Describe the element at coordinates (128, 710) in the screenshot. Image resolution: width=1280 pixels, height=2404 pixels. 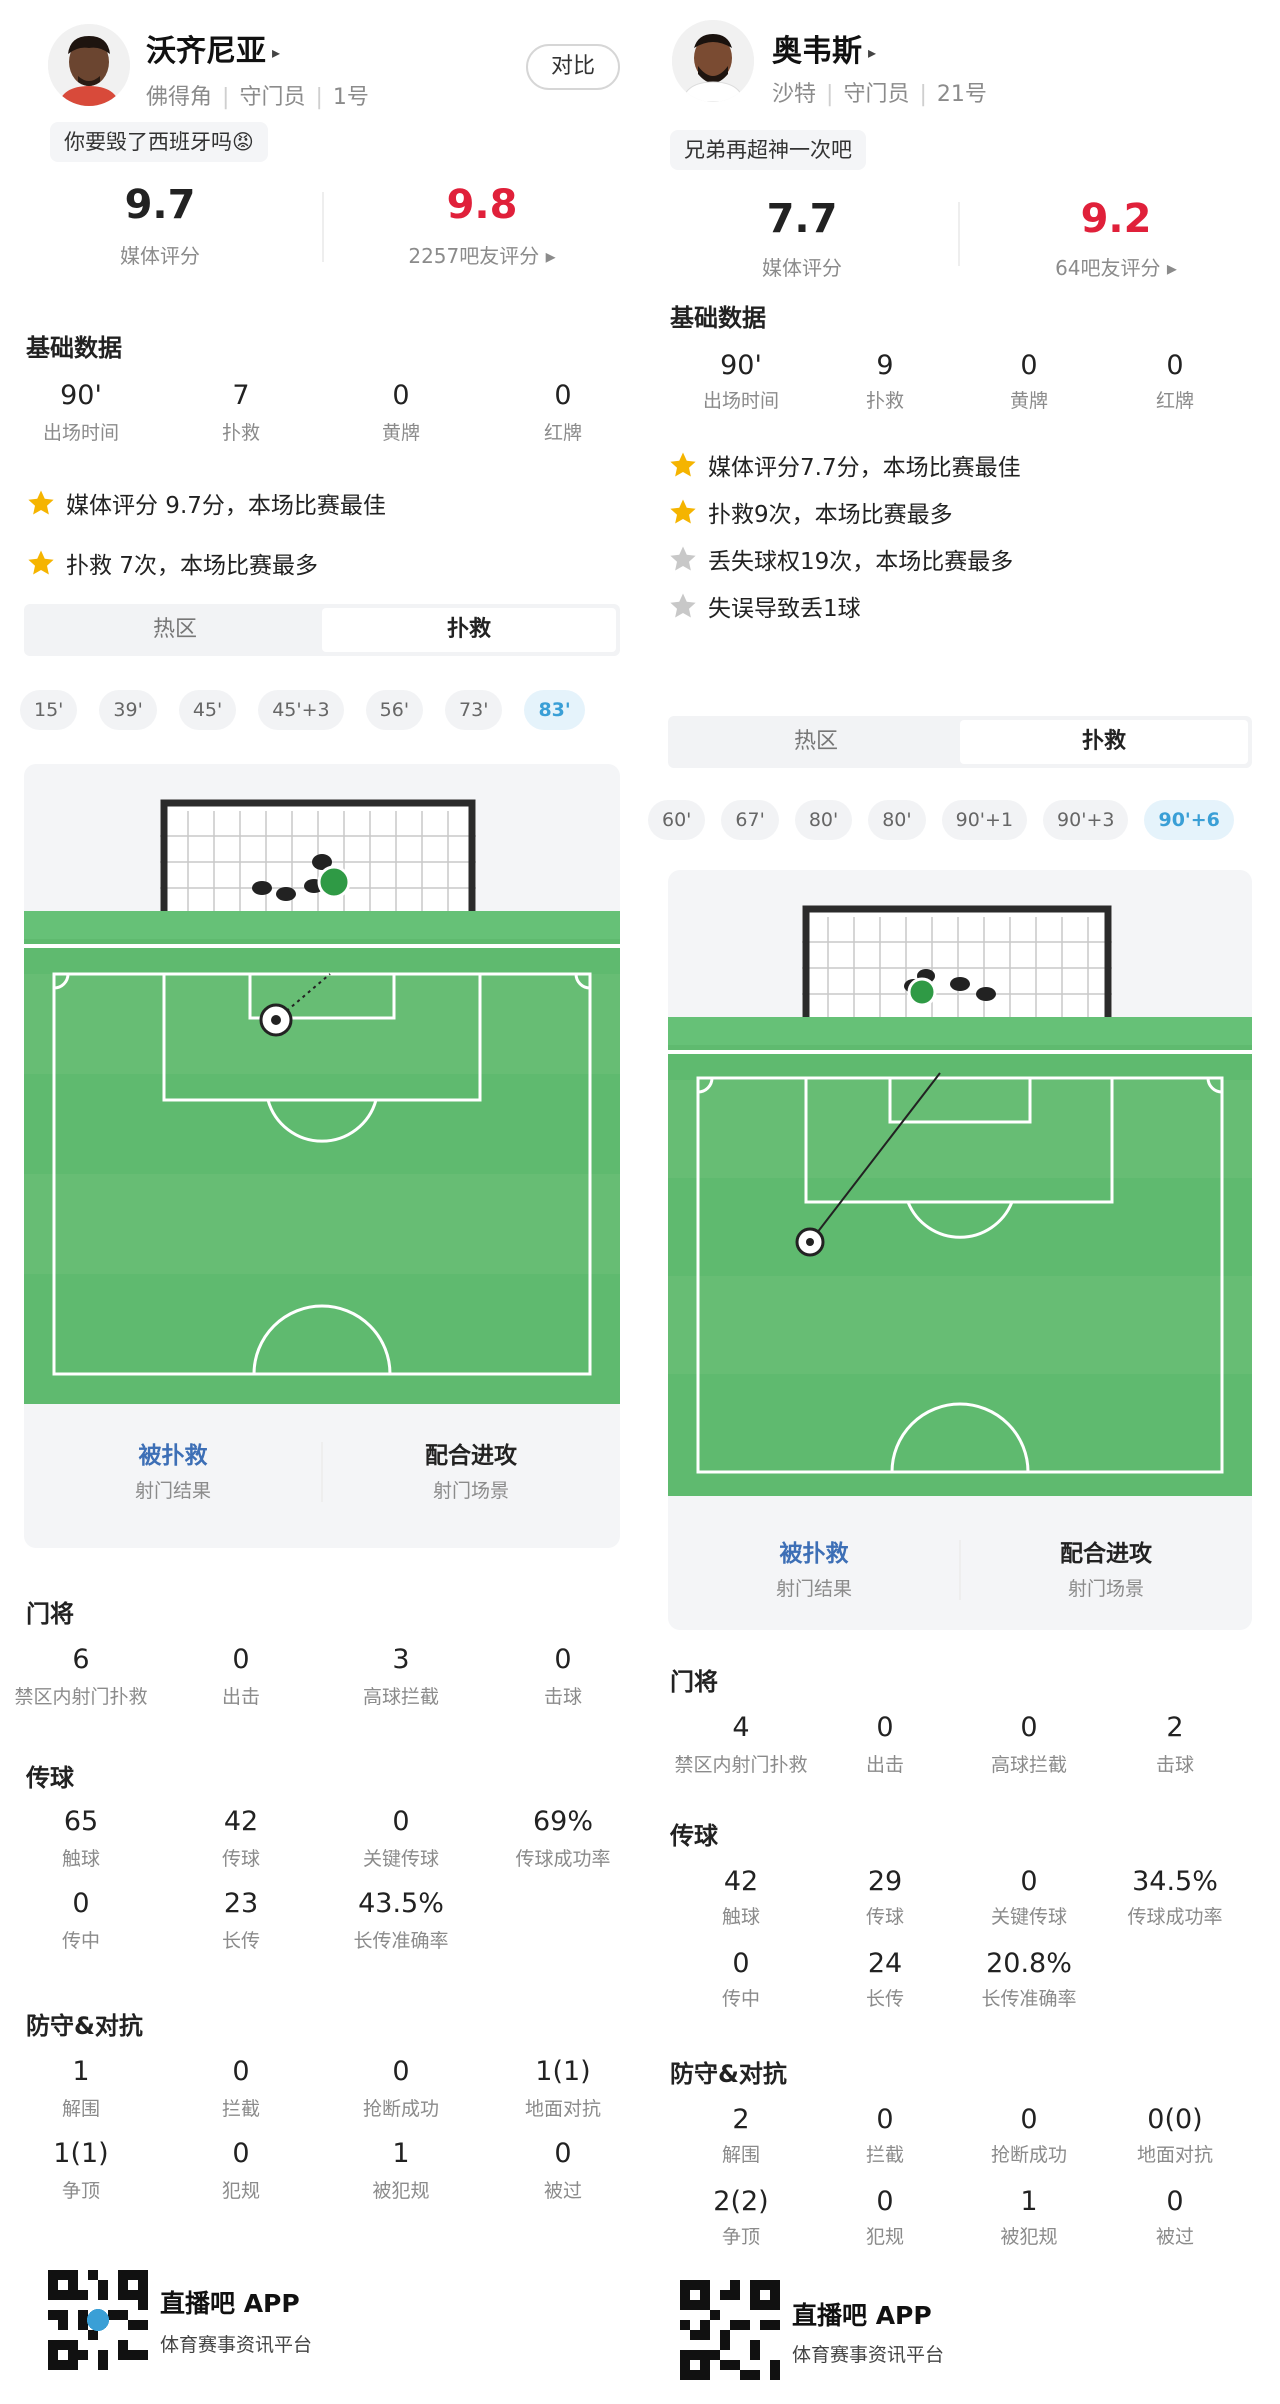
I see `time-chip: 39'` at that location.